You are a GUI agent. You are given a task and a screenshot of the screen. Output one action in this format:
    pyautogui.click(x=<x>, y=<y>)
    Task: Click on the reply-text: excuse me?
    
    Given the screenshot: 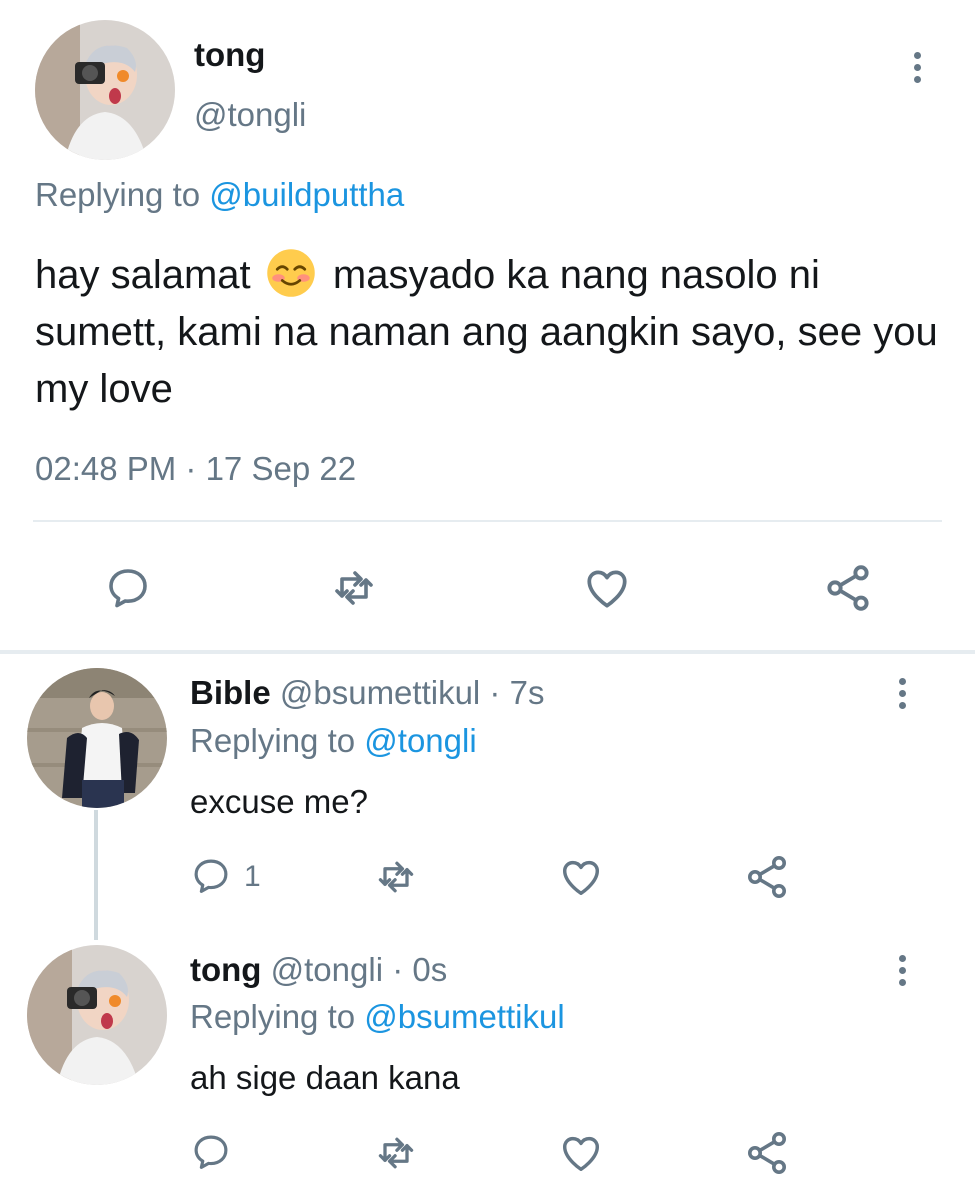 What is the action you would take?
    pyautogui.click(x=279, y=801)
    